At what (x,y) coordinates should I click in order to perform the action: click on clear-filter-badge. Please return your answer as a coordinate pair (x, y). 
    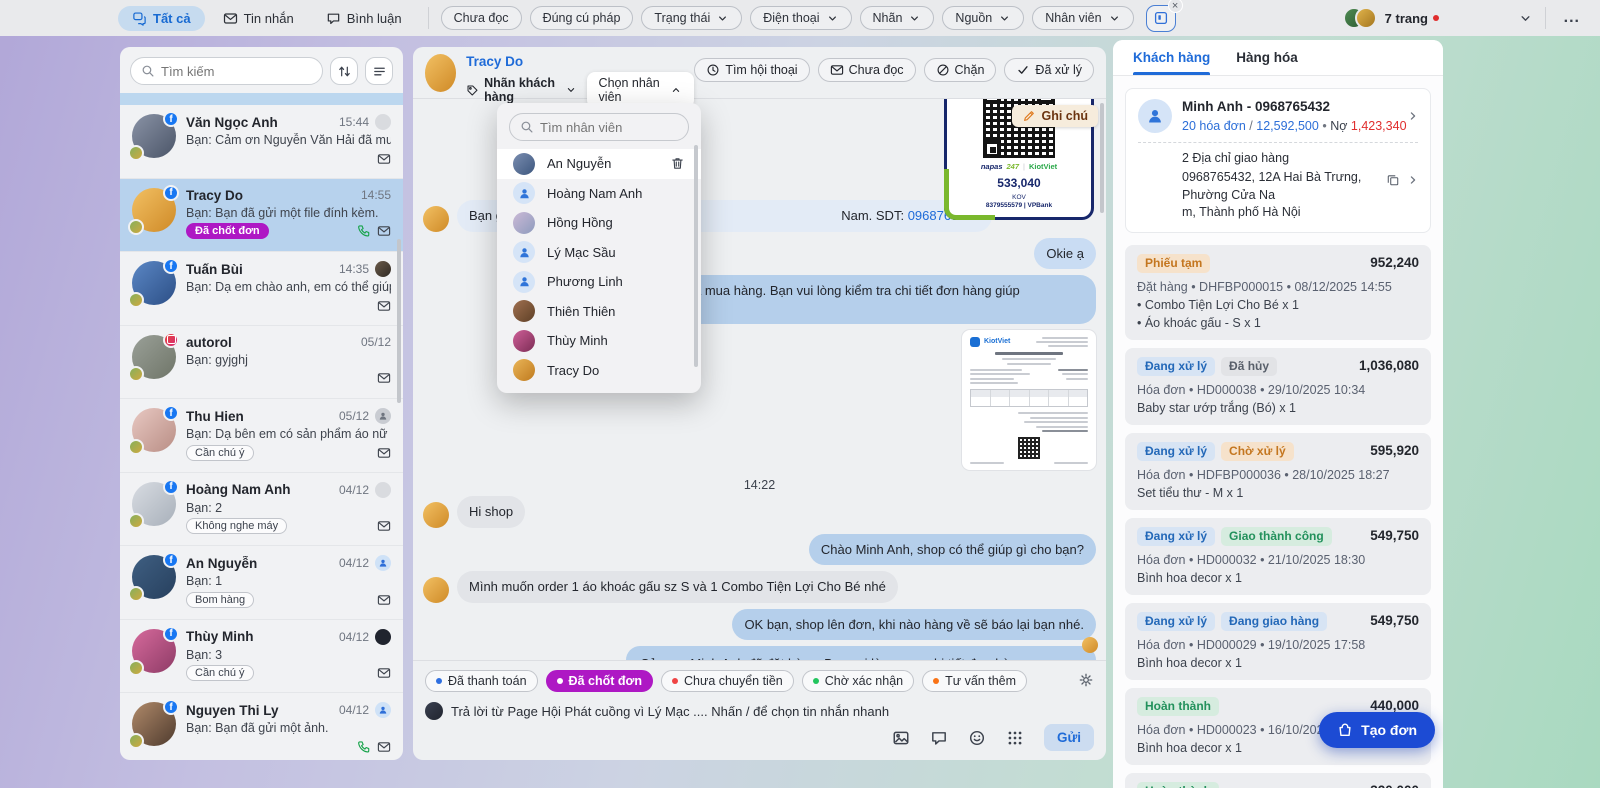
    Looking at the image, I should click on (1175, 6).